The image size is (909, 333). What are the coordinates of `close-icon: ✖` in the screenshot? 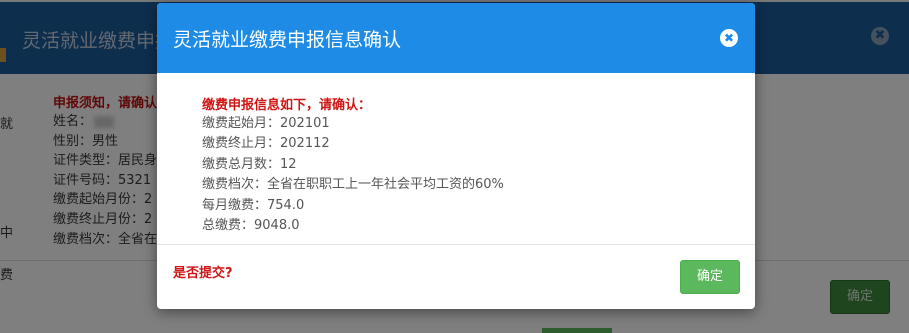 It's located at (729, 38).